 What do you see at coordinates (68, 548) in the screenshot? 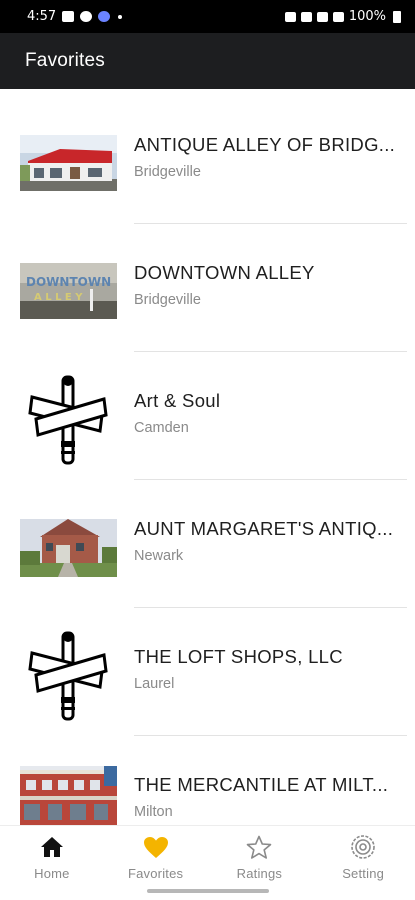
I see `house-photo` at bounding box center [68, 548].